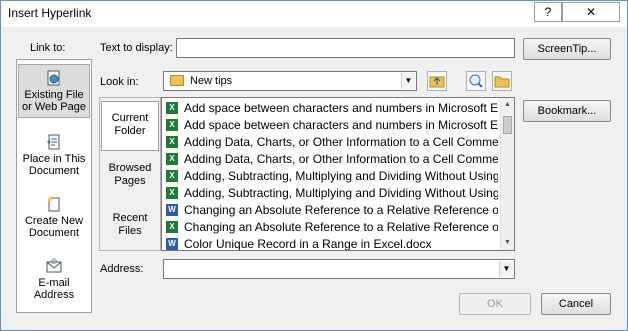  What do you see at coordinates (54, 171) in the screenshot?
I see `place-in-document-label-2: Document` at bounding box center [54, 171].